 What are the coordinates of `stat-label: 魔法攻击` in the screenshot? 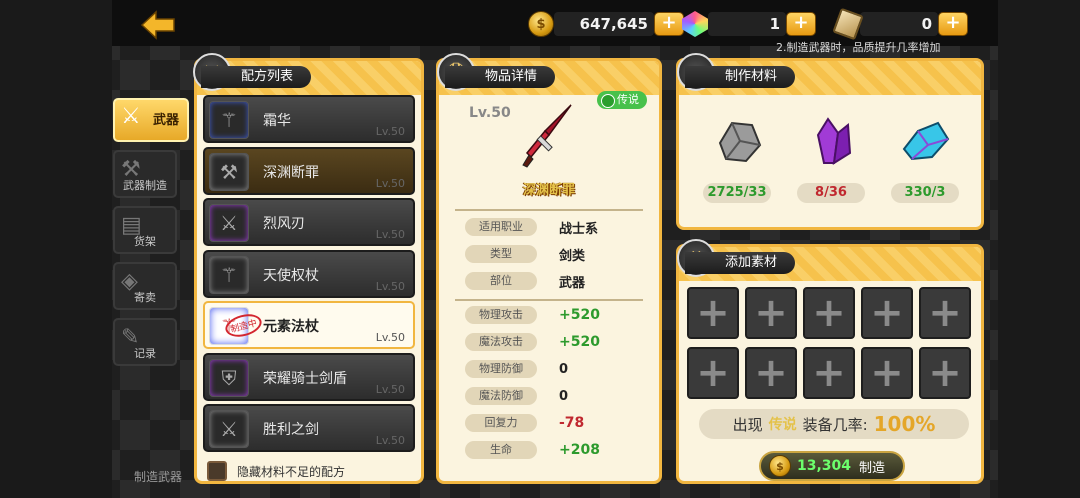 It's located at (501, 342).